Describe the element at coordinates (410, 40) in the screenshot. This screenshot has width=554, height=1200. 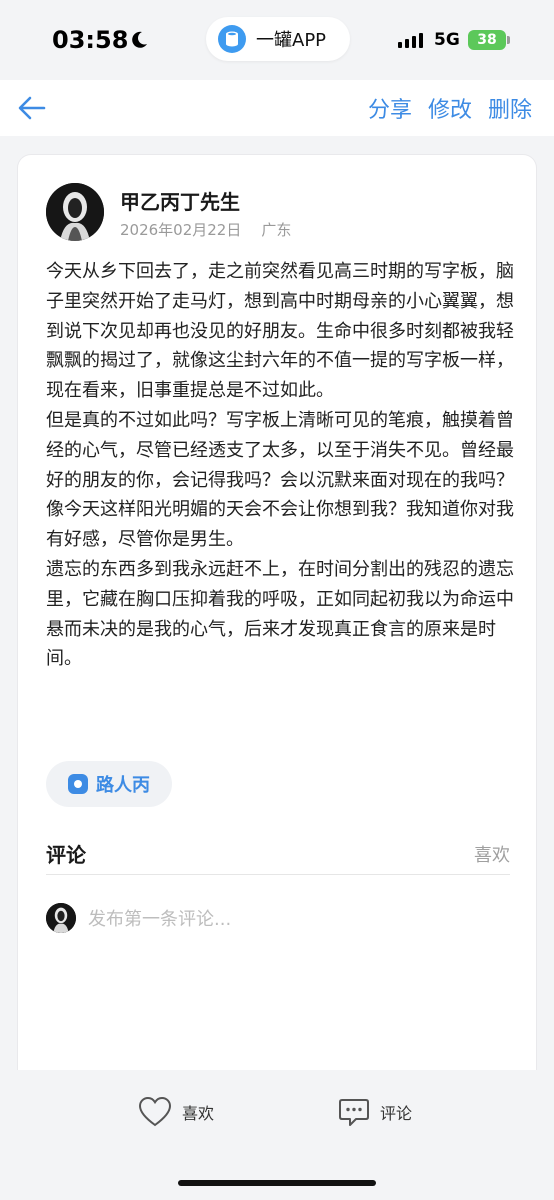
I see `cellular-signal-icon` at that location.